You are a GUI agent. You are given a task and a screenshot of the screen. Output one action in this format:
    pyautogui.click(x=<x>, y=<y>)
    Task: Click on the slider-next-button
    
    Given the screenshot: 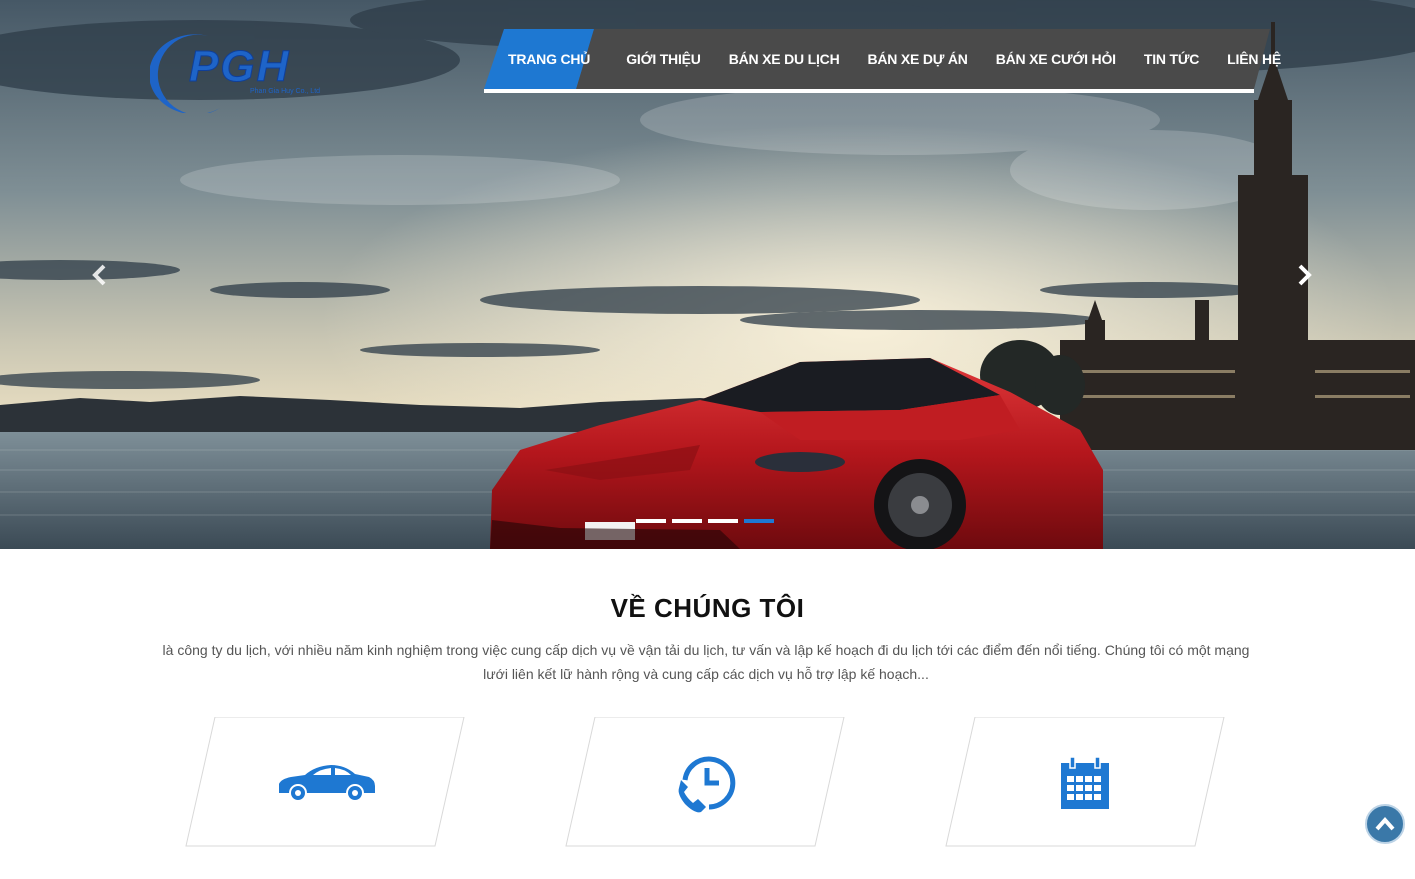 What is the action you would take?
    pyautogui.click(x=1305, y=275)
    